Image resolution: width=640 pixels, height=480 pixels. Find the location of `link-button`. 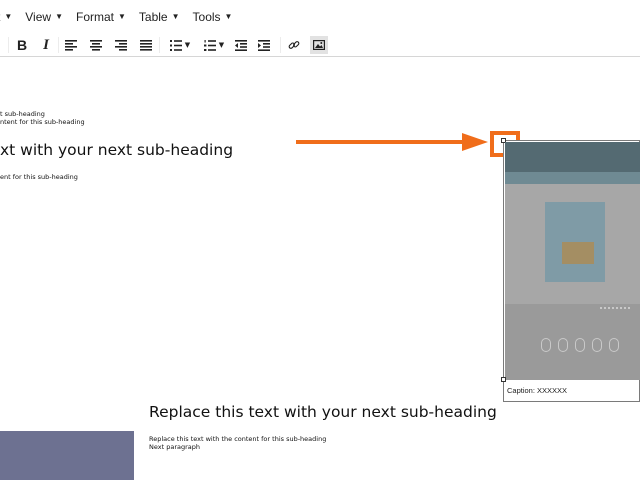

link-button is located at coordinates (294, 45).